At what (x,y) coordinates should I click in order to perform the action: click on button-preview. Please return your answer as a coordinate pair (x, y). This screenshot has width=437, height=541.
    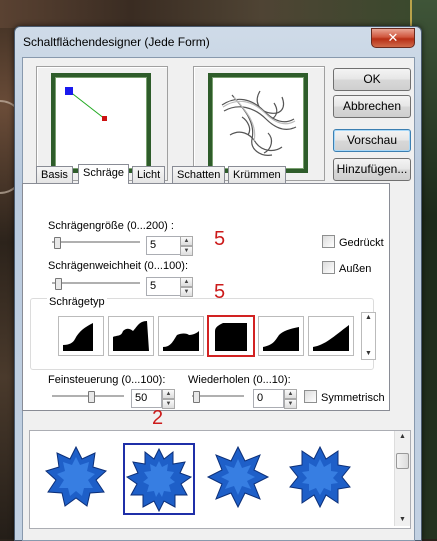
    Looking at the image, I should click on (258, 123).